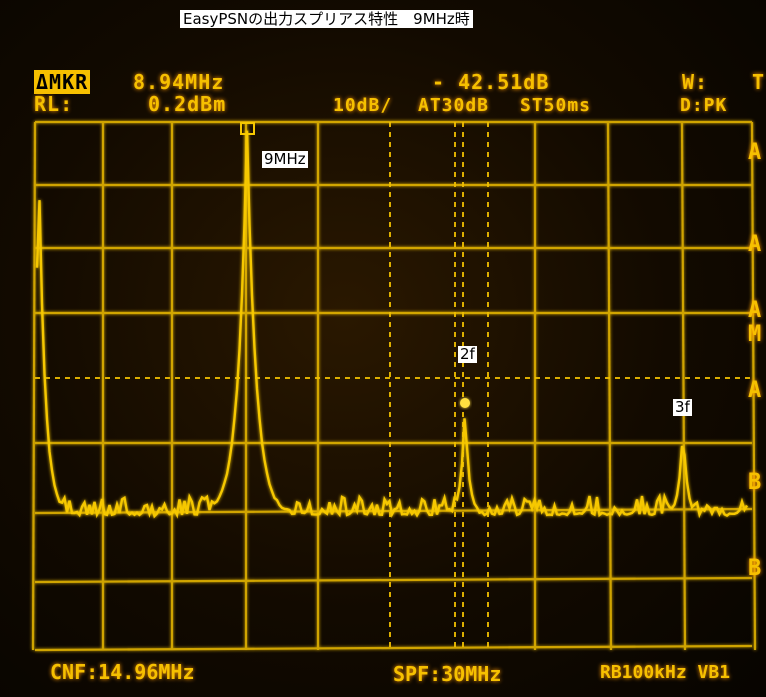 The height and width of the screenshot is (697, 766). What do you see at coordinates (122, 672) in the screenshot?
I see `center-frequency: CNF:14.96MHz` at bounding box center [122, 672].